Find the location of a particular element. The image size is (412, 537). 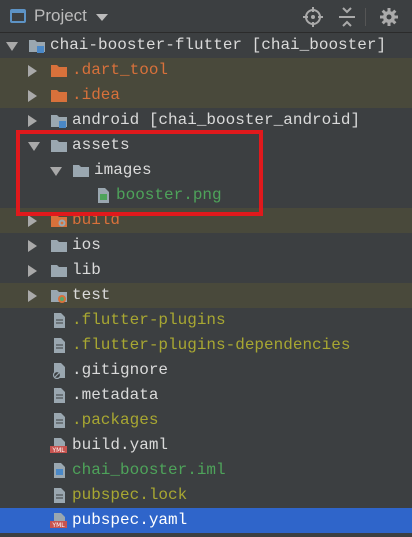

tree-node-metadata: .metadata is located at coordinates (206, 395).